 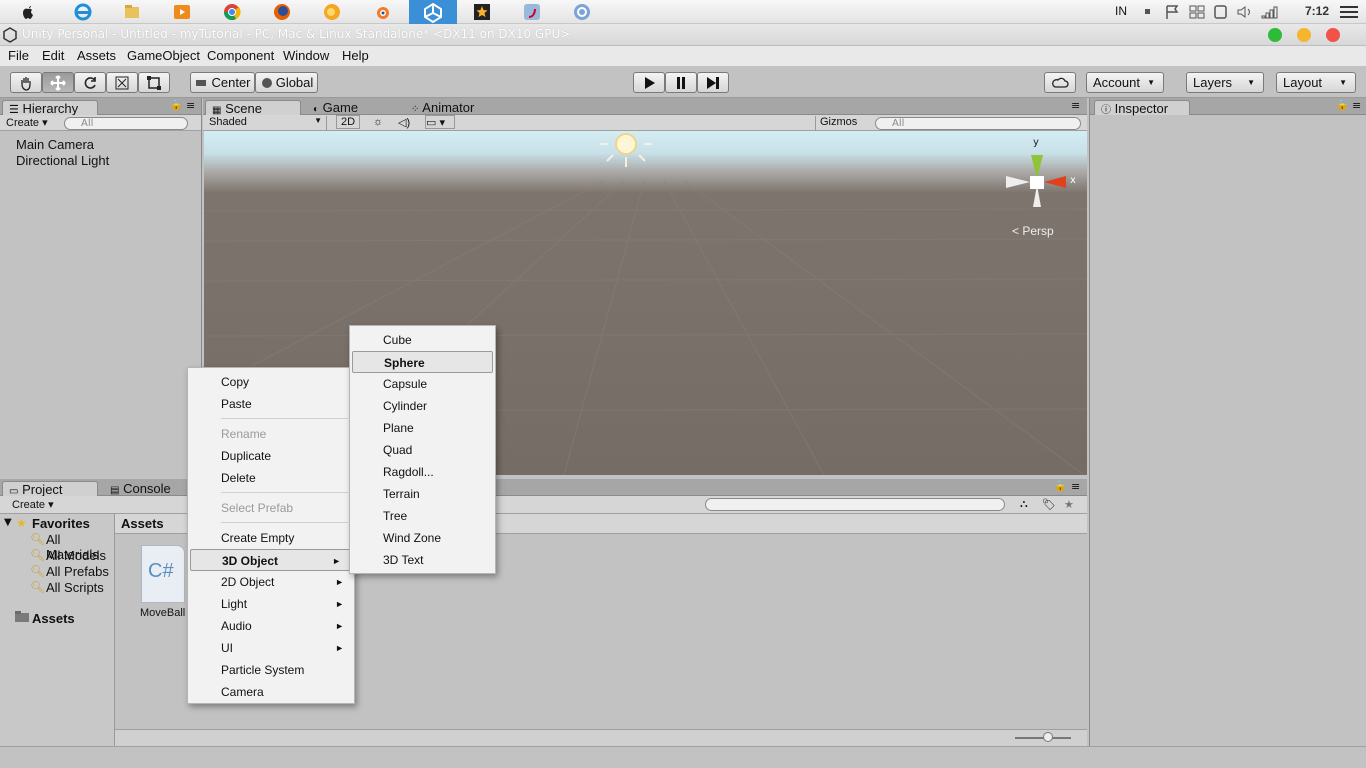 I want to click on account-dropdown: Account ▼, so click(x=1125, y=82).